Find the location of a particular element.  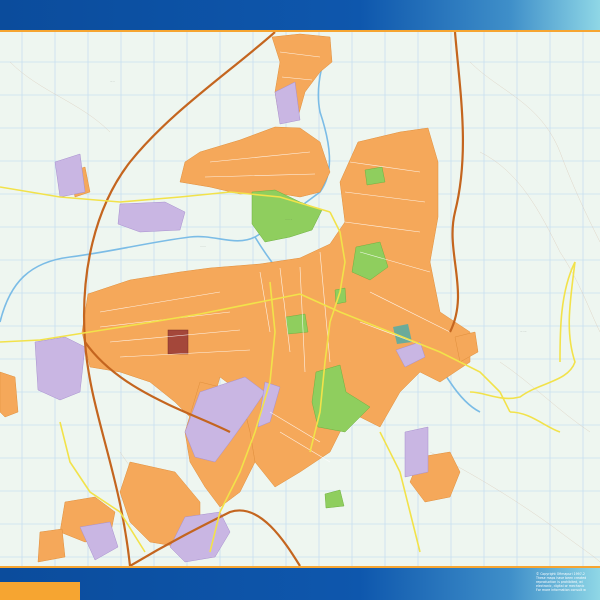

special-zone is located at coordinates (178, 342).